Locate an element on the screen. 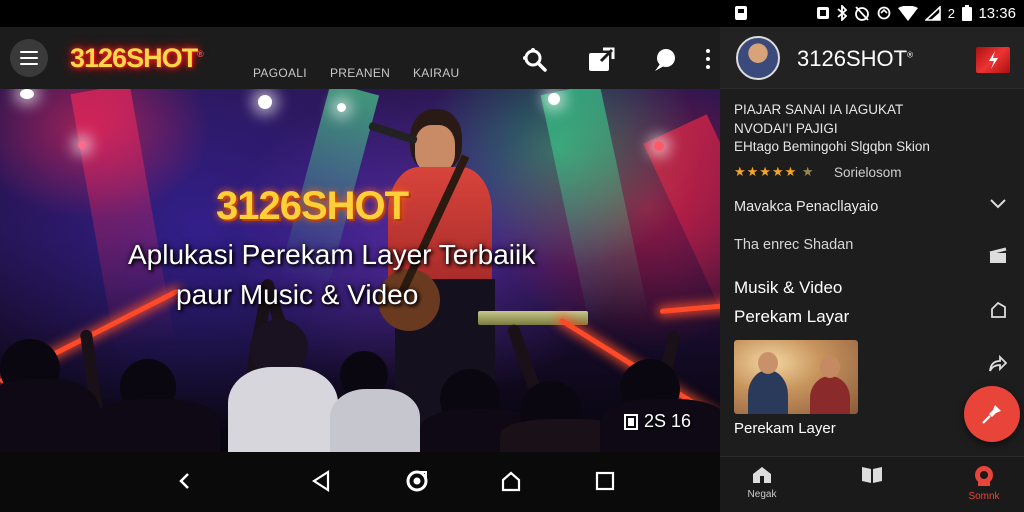 The image size is (1024, 512). feature-line-2: Perekam Layar is located at coordinates (792, 316).